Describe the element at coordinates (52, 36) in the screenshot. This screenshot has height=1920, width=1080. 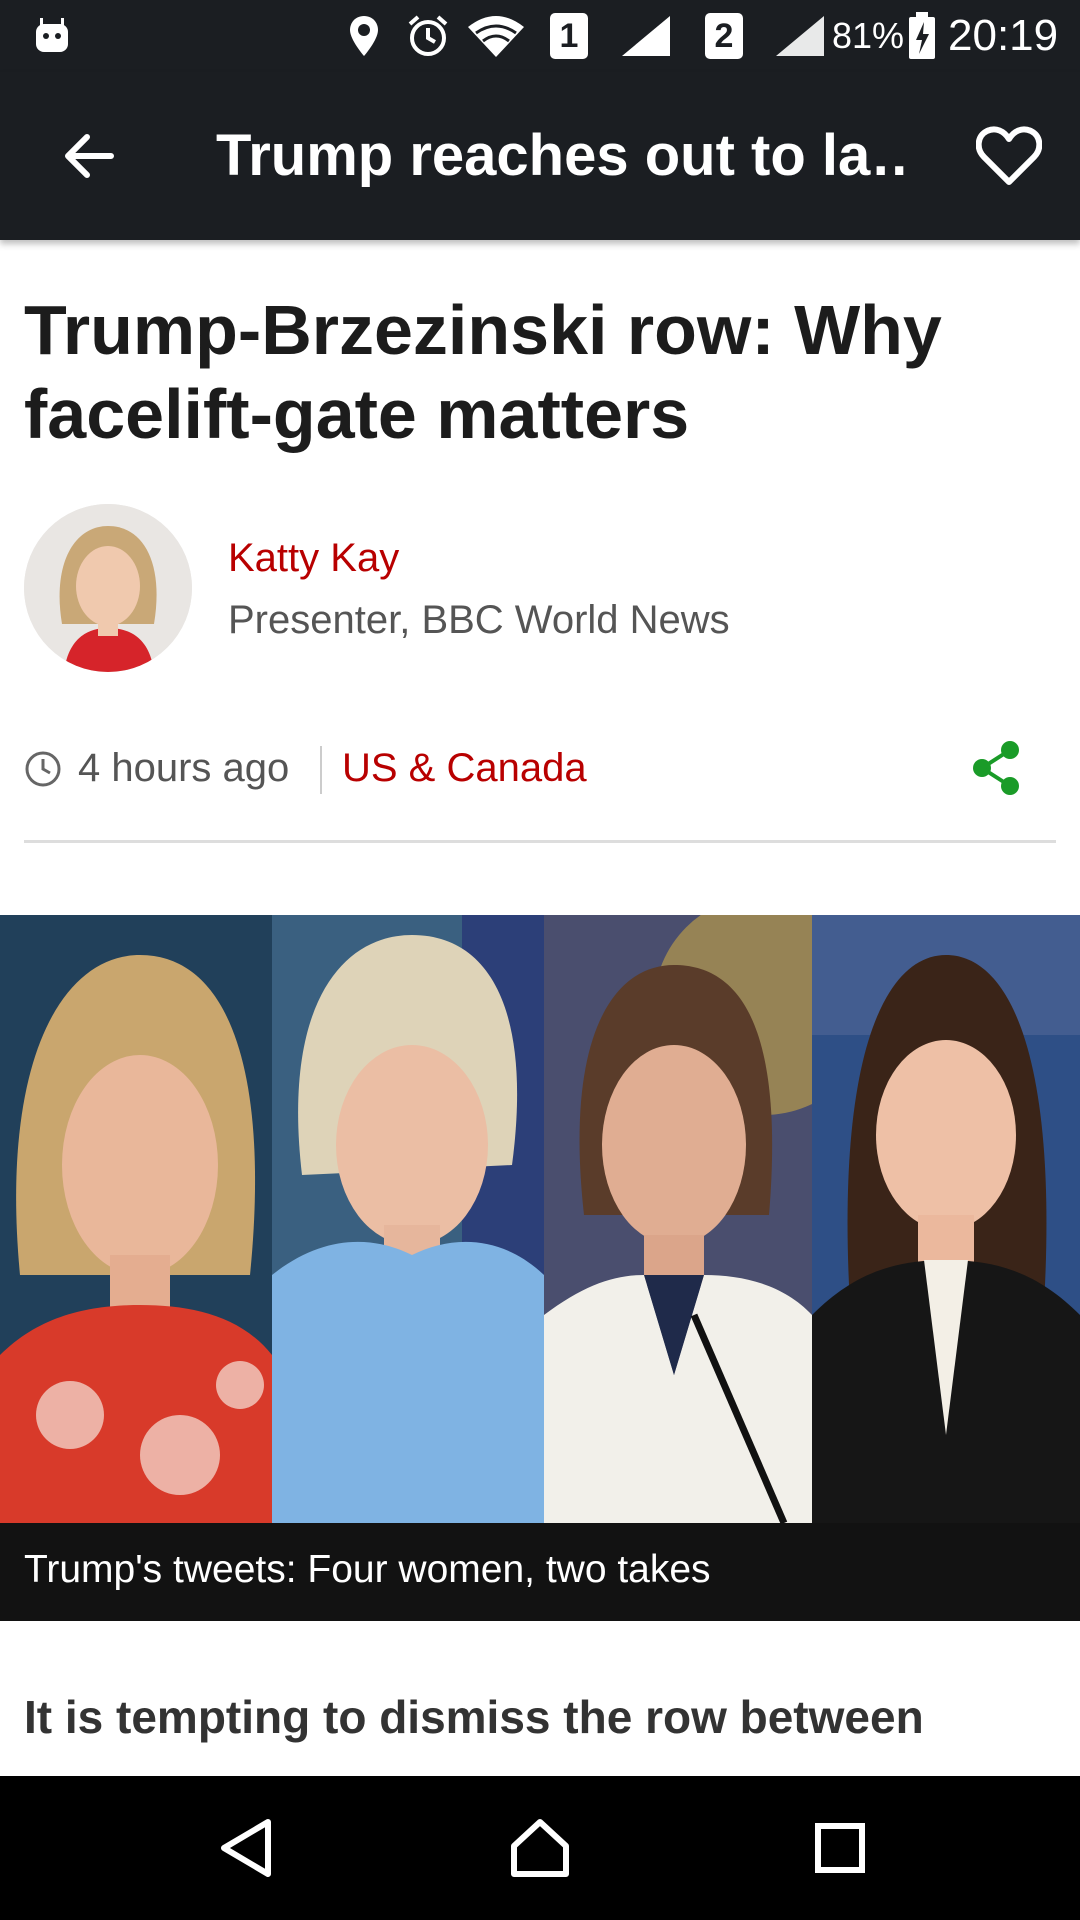
I see `android-icon` at that location.